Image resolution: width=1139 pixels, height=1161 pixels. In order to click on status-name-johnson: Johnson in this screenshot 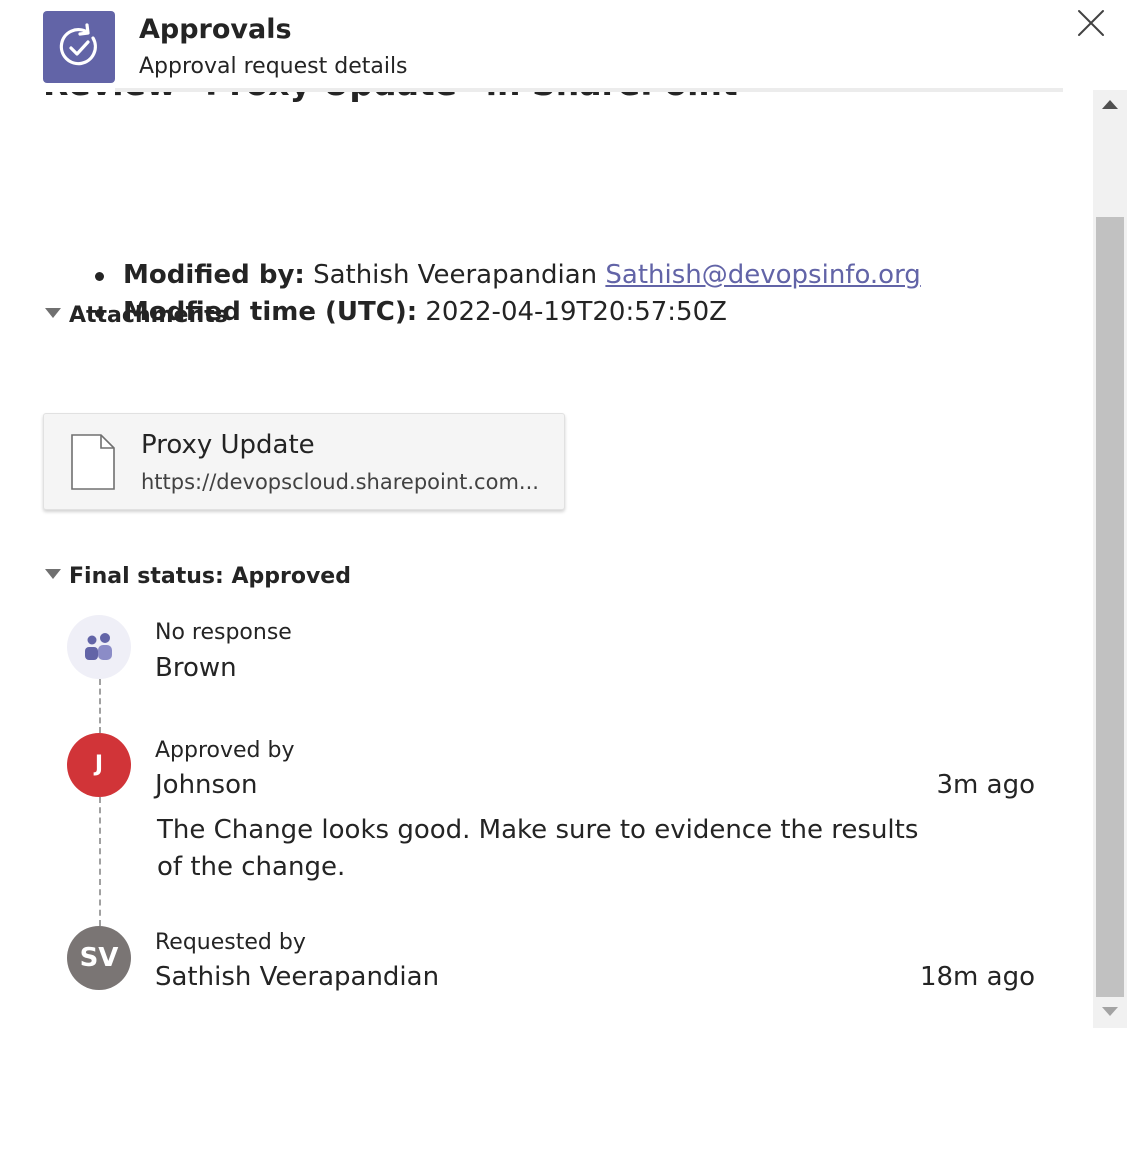, I will do `click(206, 785)`.